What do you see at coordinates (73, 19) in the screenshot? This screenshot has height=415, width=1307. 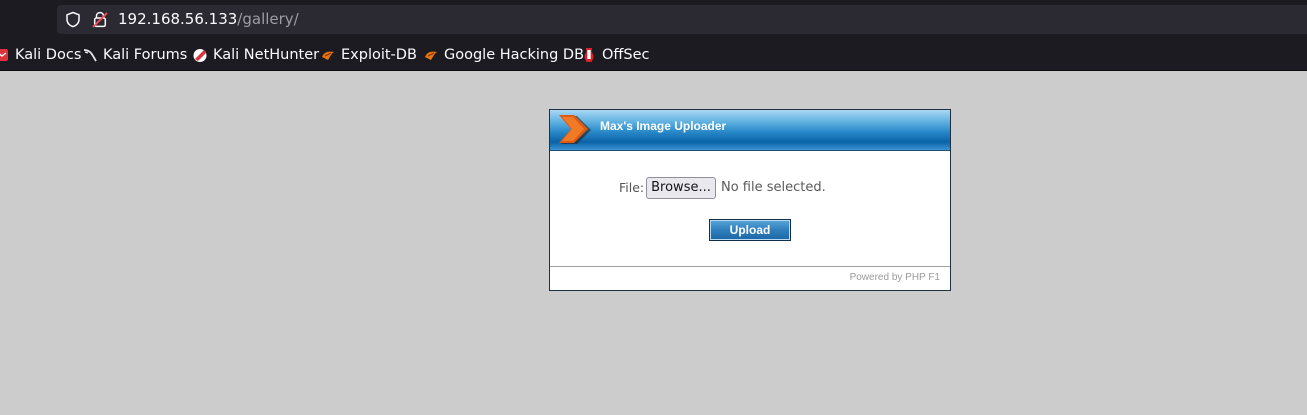 I see `shield-icon` at bounding box center [73, 19].